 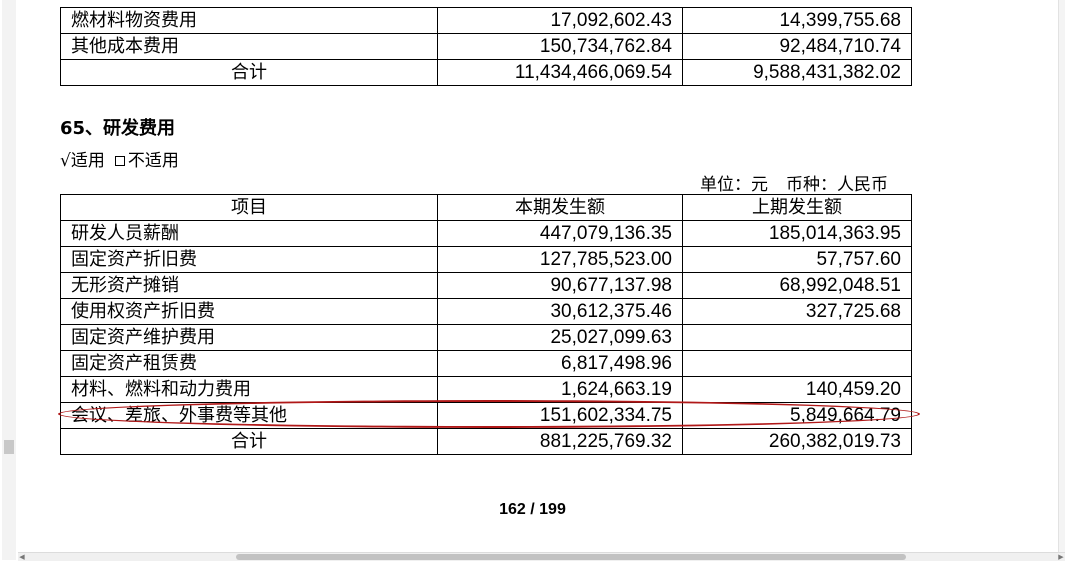 What do you see at coordinates (797, 20) in the screenshot?
I see `previous-amount: 14,399,755.68` at bounding box center [797, 20].